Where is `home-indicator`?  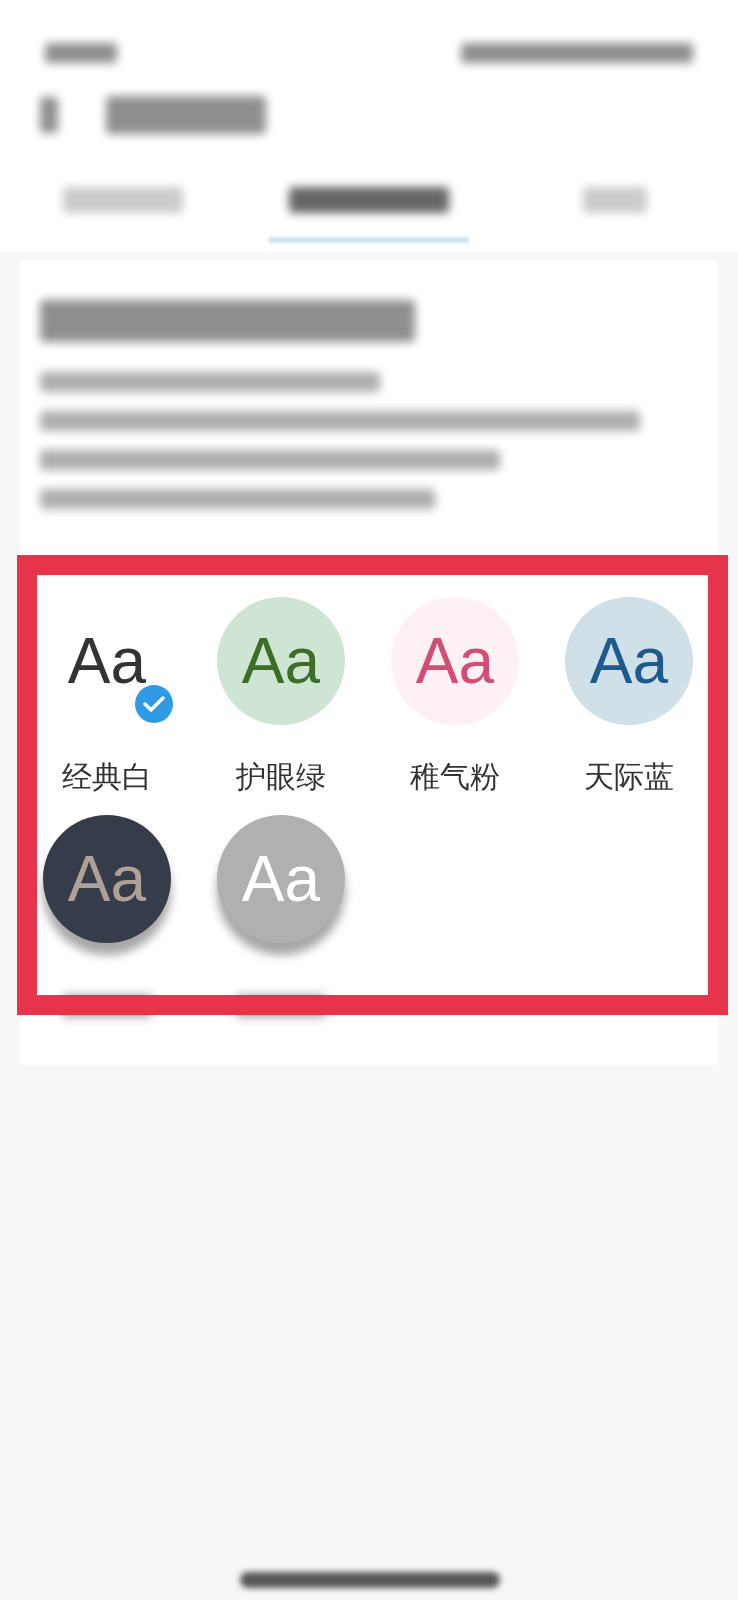
home-indicator is located at coordinates (370, 1580).